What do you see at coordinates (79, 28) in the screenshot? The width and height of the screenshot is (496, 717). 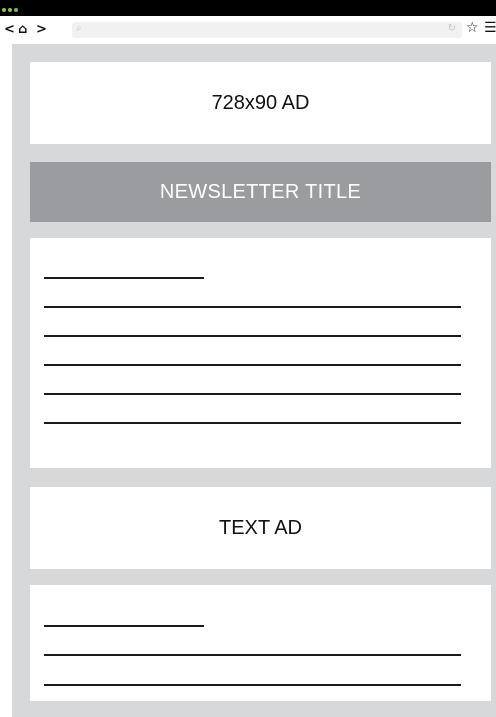 I see `search-icon: ⌕` at bounding box center [79, 28].